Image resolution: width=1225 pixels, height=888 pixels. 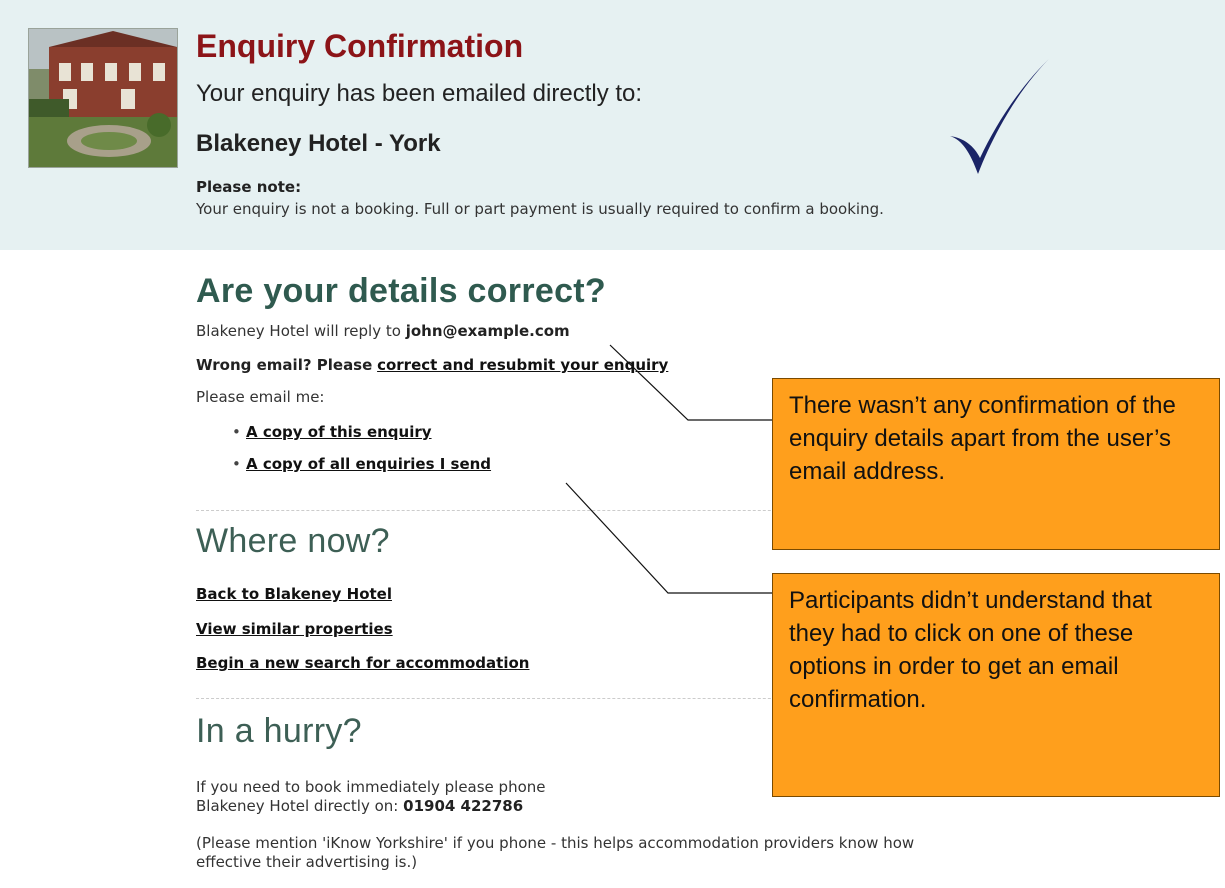 What do you see at coordinates (298, 331) in the screenshot?
I see `reply-prefix: Blakeney Hotel will reply to` at bounding box center [298, 331].